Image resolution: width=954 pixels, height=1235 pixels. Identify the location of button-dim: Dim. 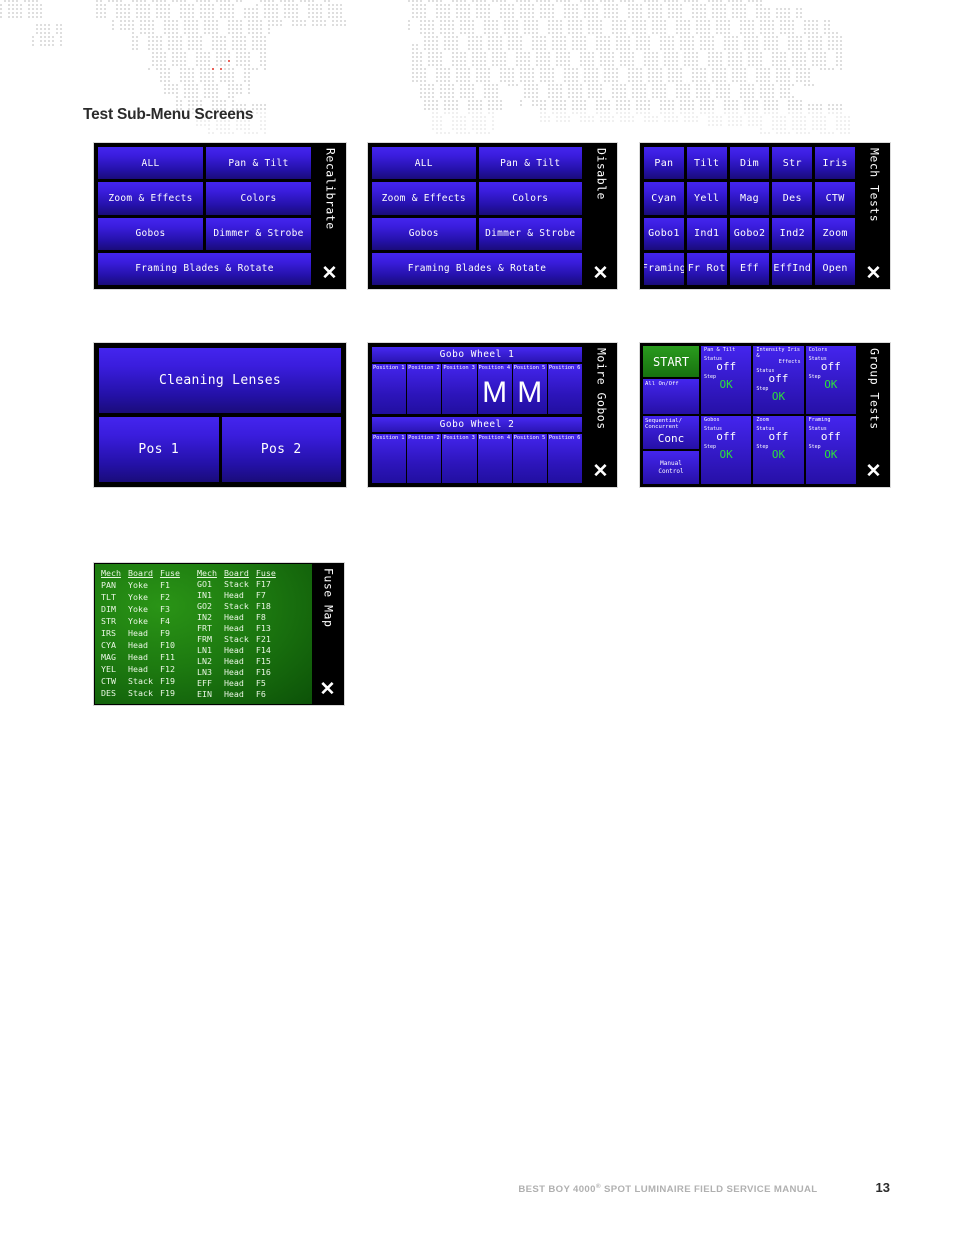
(749, 163).